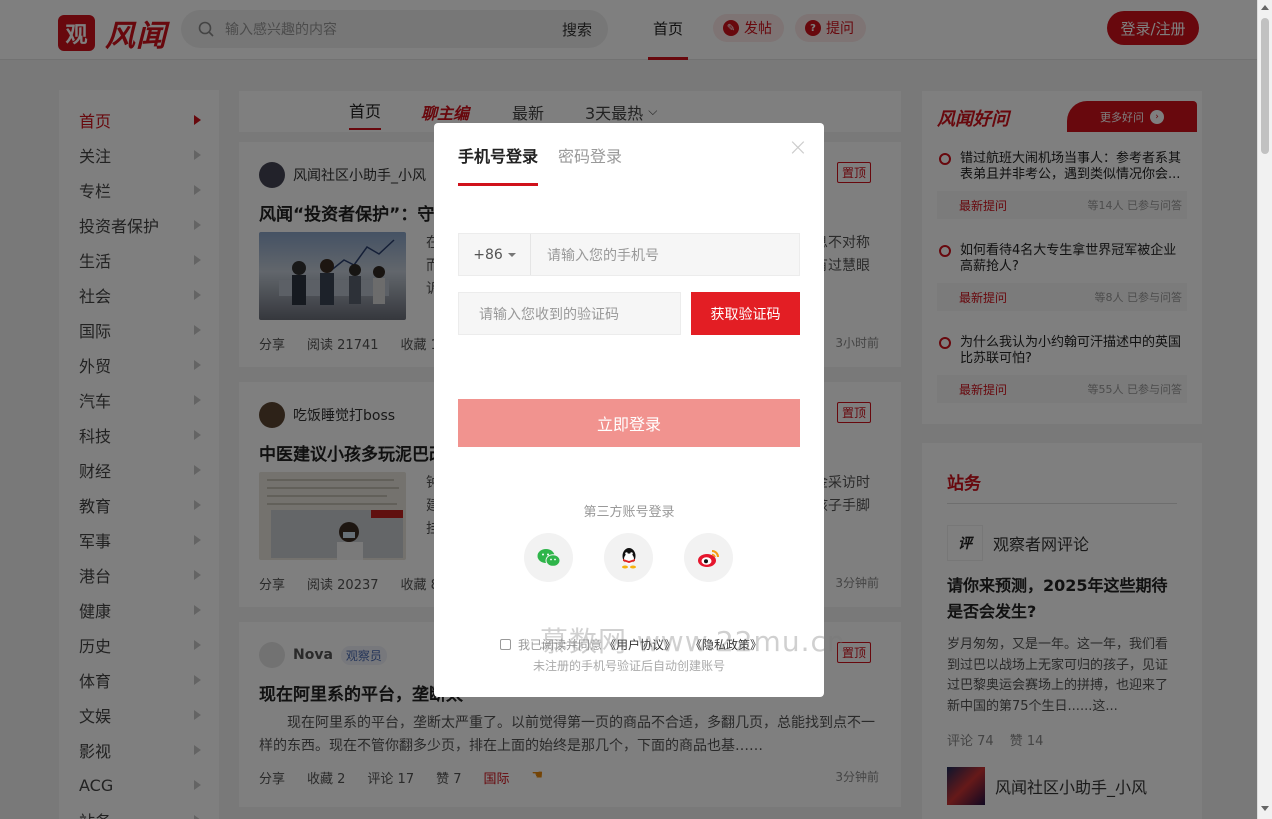  Describe the element at coordinates (1265, 7) in the screenshot. I see `scroll-up-icon` at that location.